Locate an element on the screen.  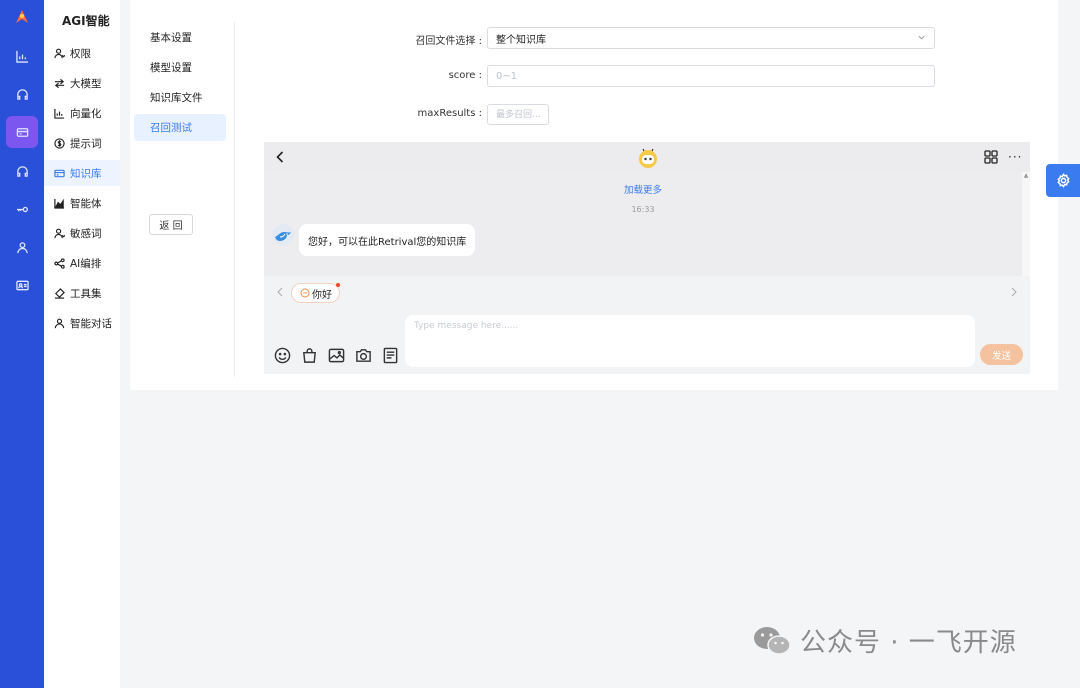
image-button is located at coordinates (336, 355).